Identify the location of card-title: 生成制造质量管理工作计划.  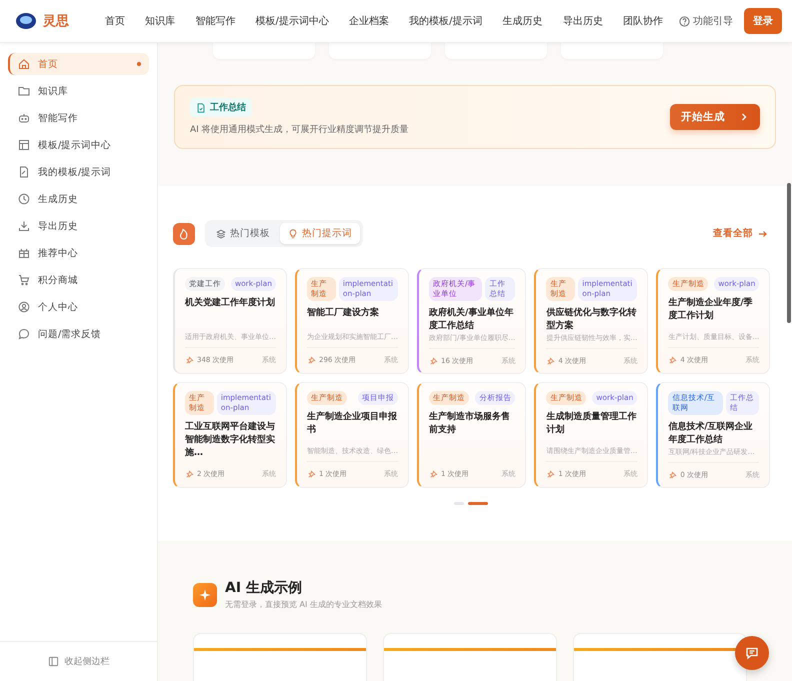
(592, 424).